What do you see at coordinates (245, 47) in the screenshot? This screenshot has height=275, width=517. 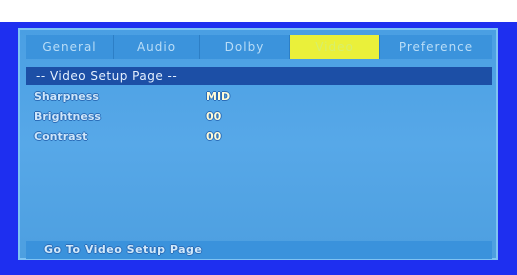 I see `tab-dolby: Dolby` at bounding box center [245, 47].